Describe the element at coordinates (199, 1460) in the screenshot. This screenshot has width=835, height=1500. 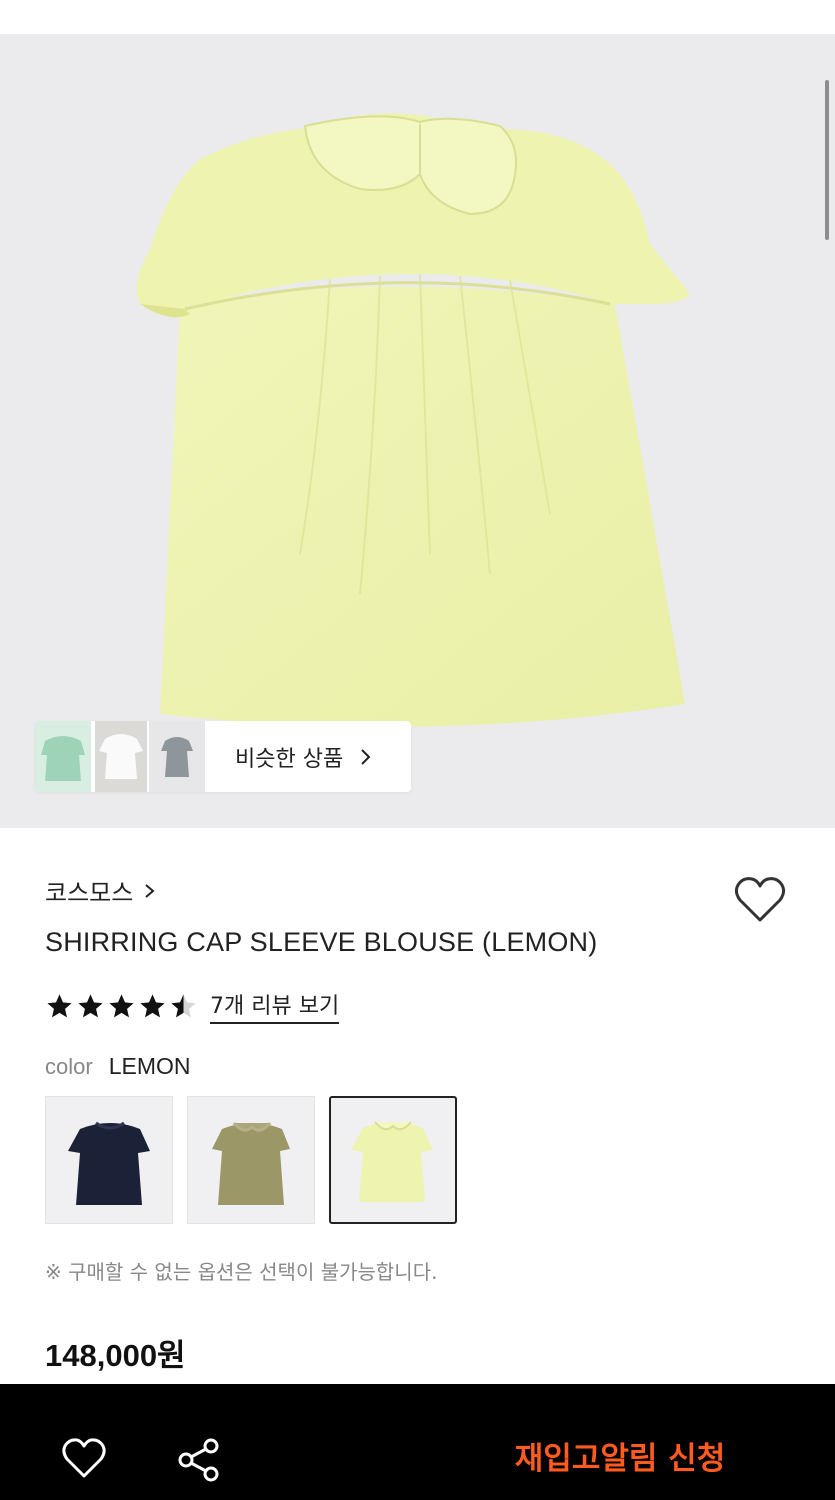
I see `share-icon` at that location.